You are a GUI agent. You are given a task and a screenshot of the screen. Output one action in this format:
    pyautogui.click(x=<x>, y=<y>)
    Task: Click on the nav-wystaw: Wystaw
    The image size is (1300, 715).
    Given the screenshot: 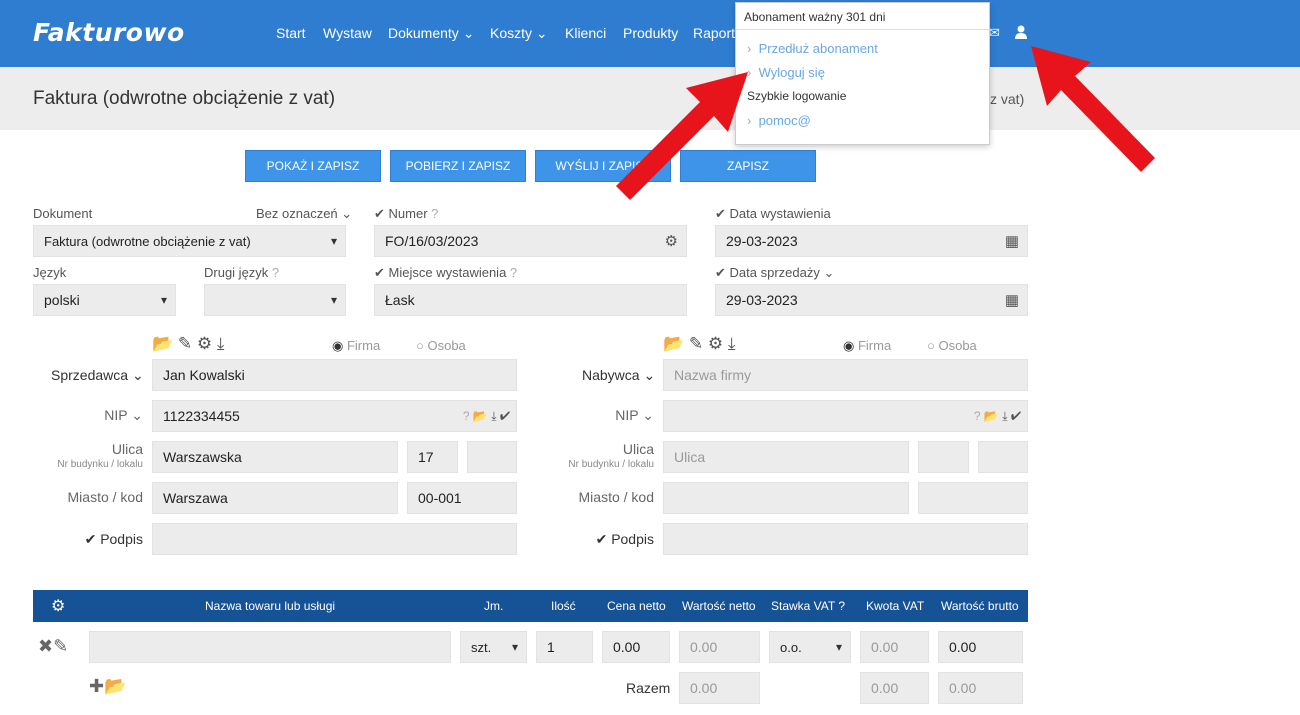 What is the action you would take?
    pyautogui.click(x=347, y=33)
    